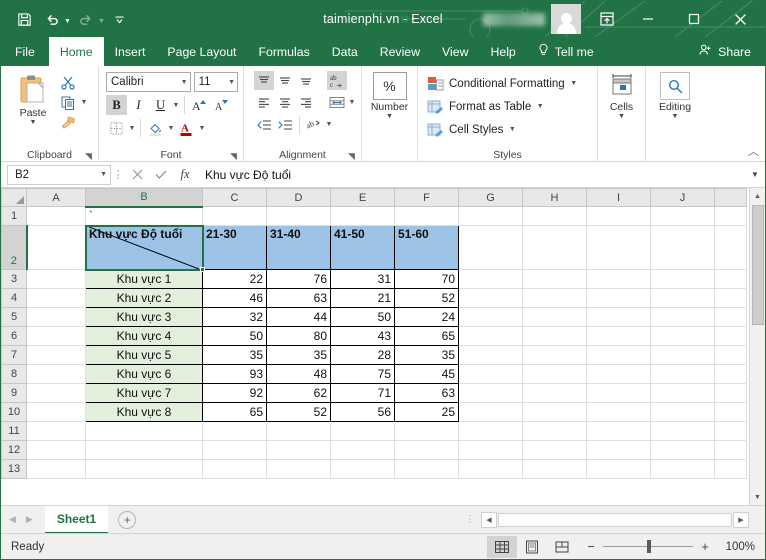  What do you see at coordinates (306, 80) in the screenshot?
I see `align-bottom-icon` at bounding box center [306, 80].